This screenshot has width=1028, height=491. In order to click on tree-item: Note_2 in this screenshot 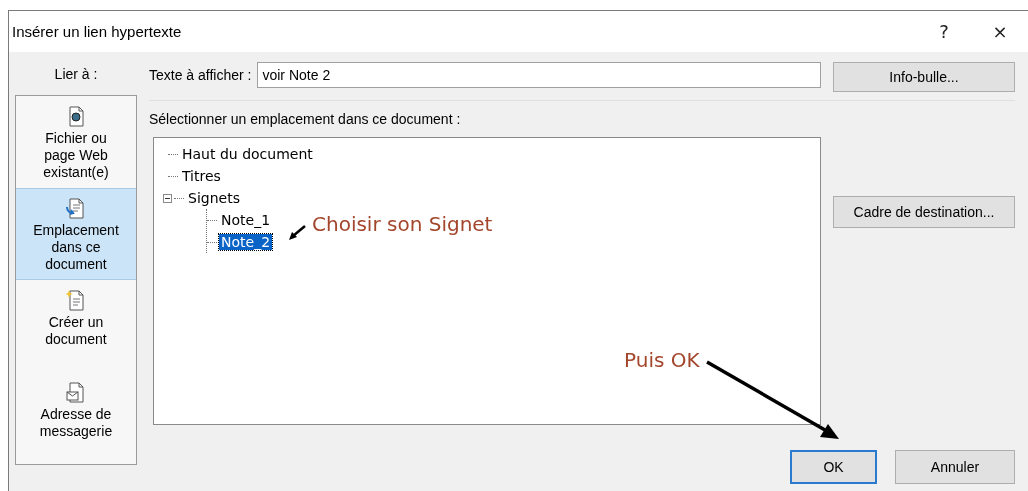, I will do `click(246, 242)`.